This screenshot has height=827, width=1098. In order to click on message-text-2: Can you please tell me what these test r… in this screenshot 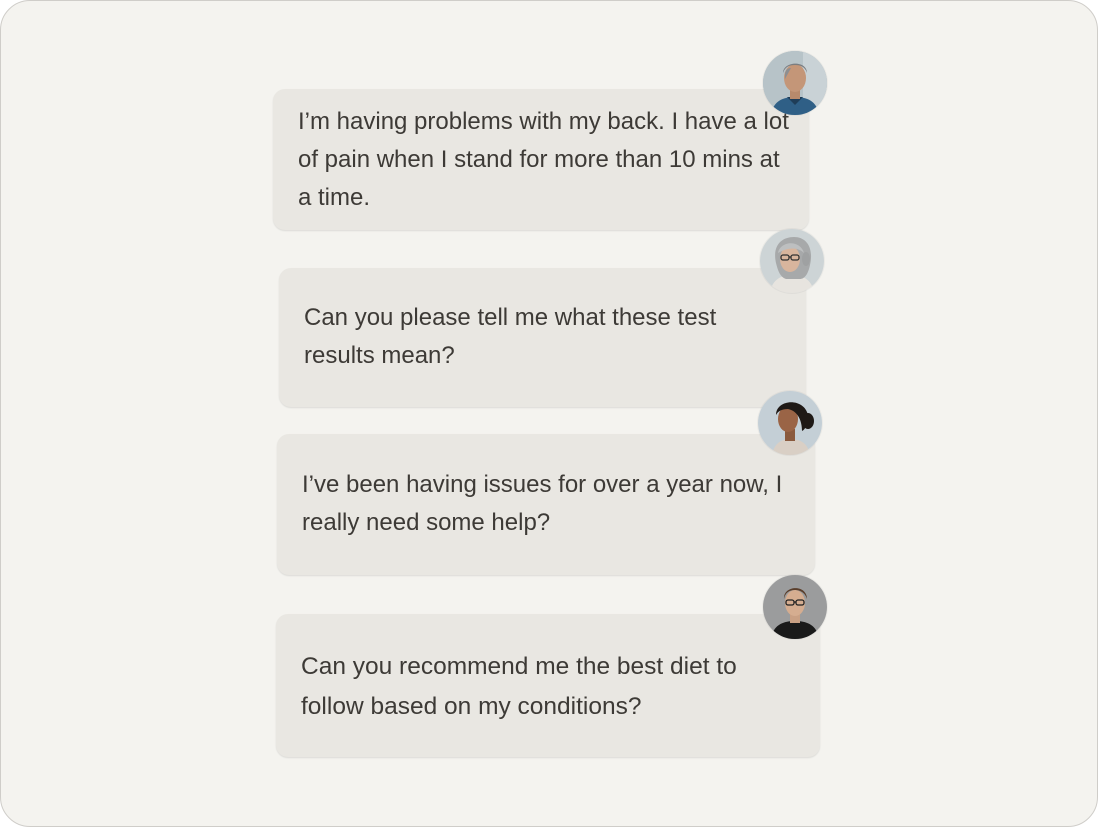, I will do `click(510, 336)`.